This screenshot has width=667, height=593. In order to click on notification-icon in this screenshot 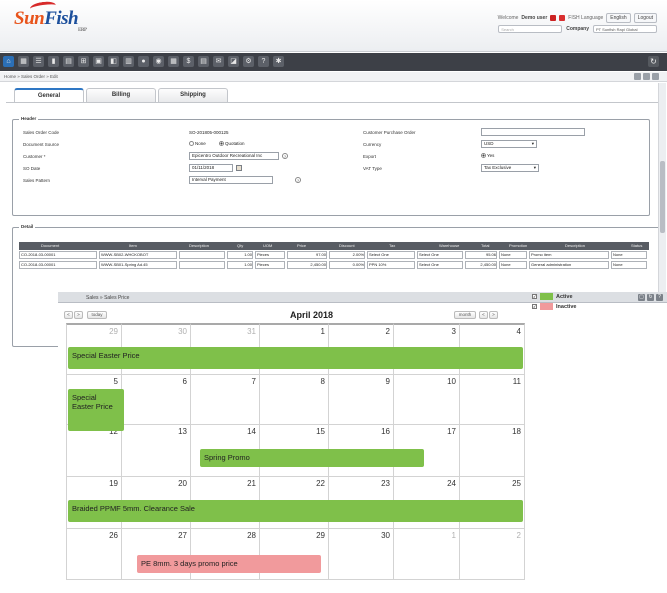, I will do `click(553, 18)`.